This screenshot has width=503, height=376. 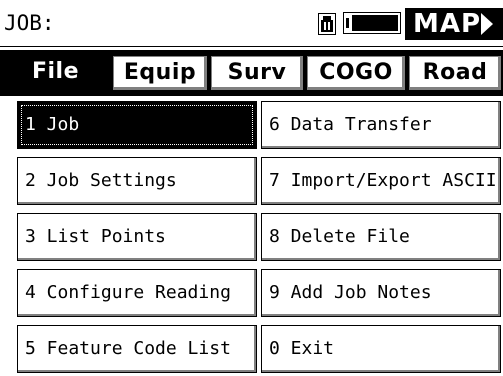 I want to click on menu-import-export-ascii-button: 7 Import/Export ASCII, so click(x=381, y=181).